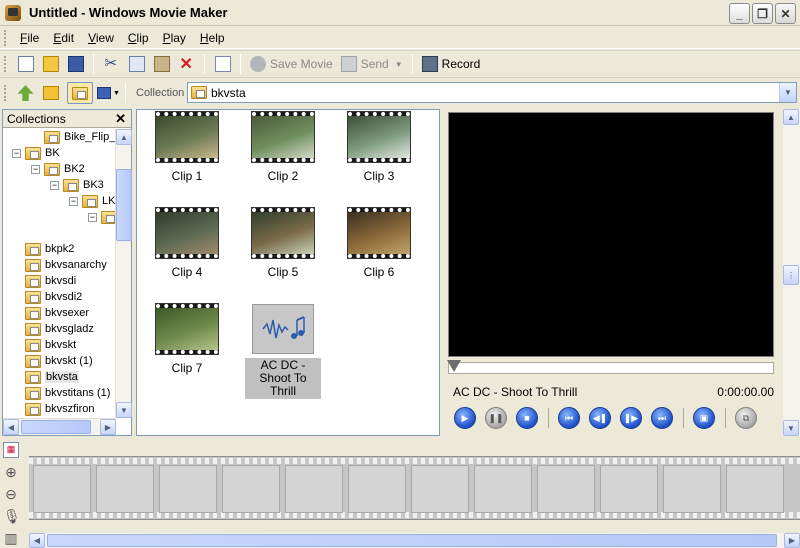 Image resolution: width=800 pixels, height=548 pixels. I want to click on copy-button, so click(136, 64).